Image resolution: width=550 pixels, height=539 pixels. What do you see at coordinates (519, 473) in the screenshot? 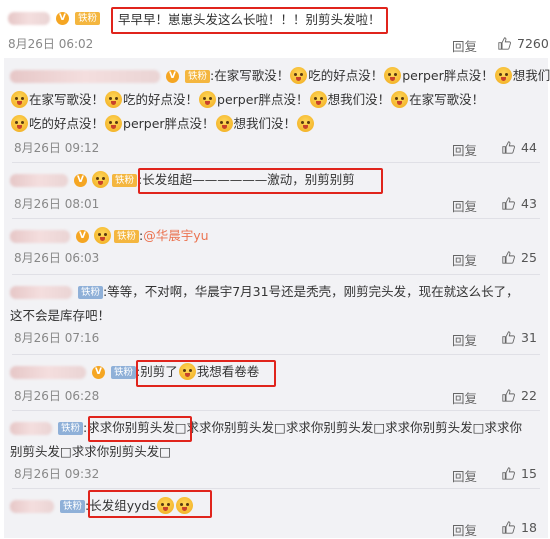
I see `like-button: 15` at bounding box center [519, 473].